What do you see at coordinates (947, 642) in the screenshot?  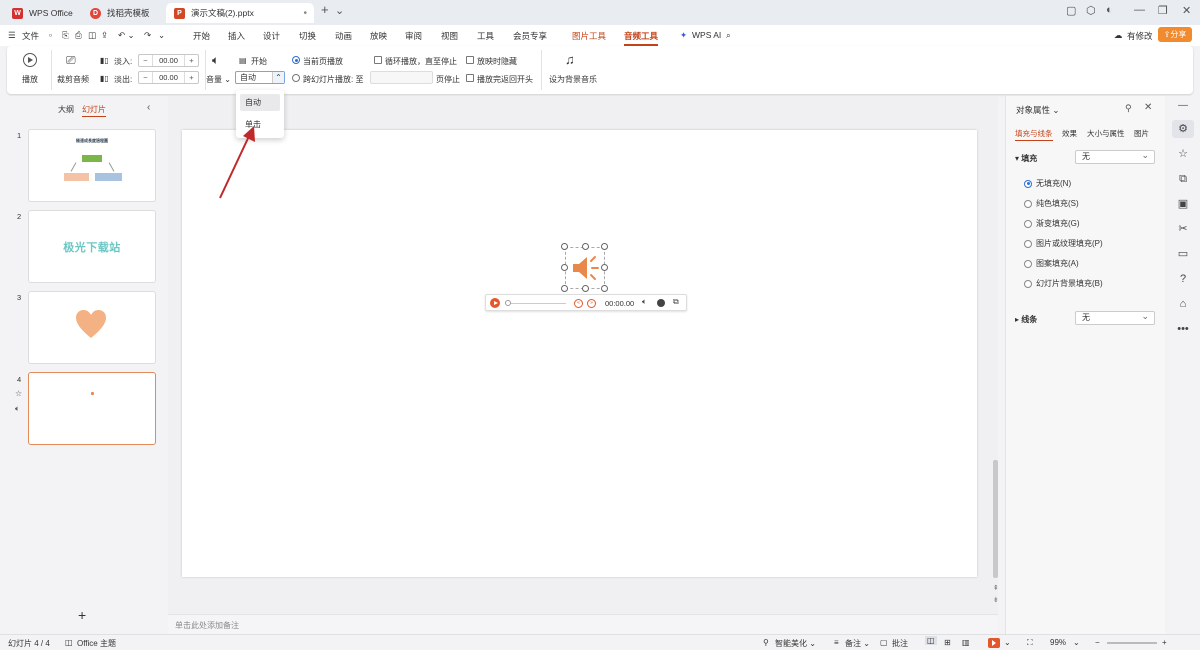 I see `grid-view-icon: ⊞` at bounding box center [947, 642].